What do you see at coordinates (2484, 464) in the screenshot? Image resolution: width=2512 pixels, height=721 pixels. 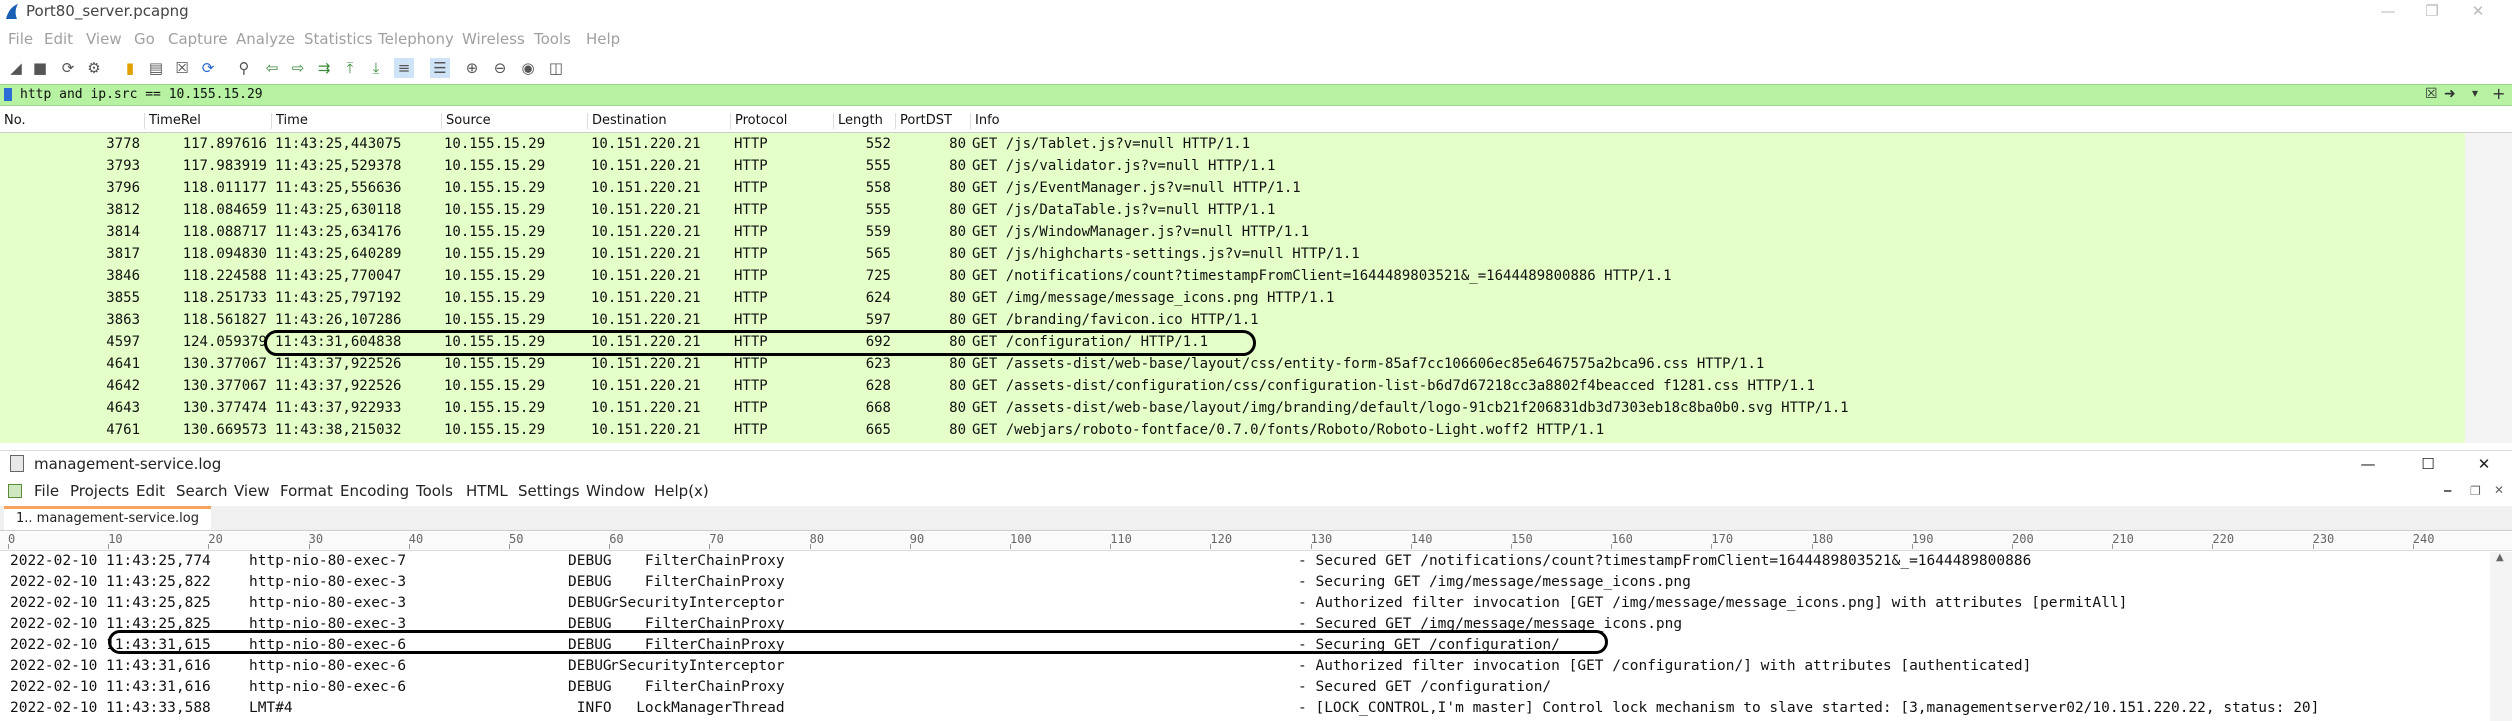 I see `np-close-icon: ✕` at bounding box center [2484, 464].